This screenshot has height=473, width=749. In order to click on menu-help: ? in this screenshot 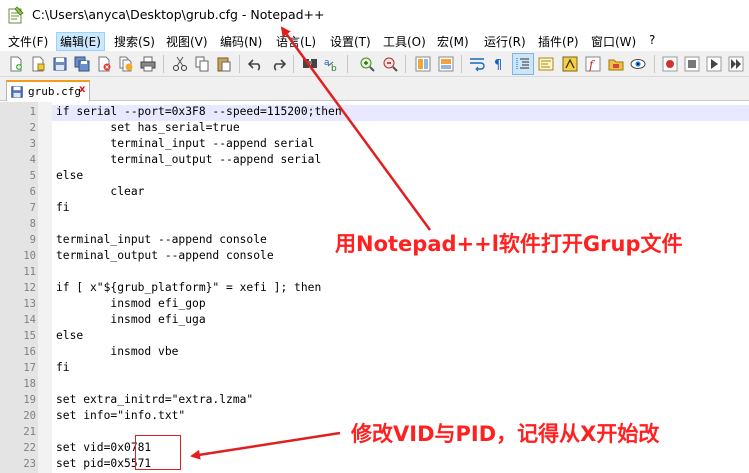, I will do `click(652, 40)`.